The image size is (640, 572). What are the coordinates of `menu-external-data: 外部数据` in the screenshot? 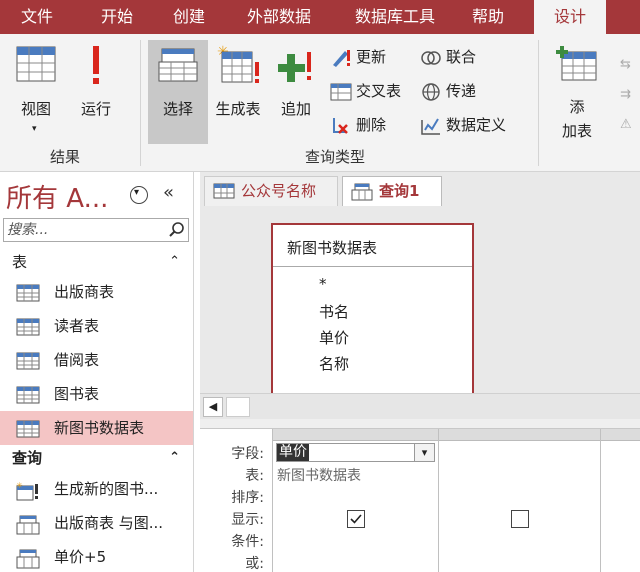 It's located at (279, 17).